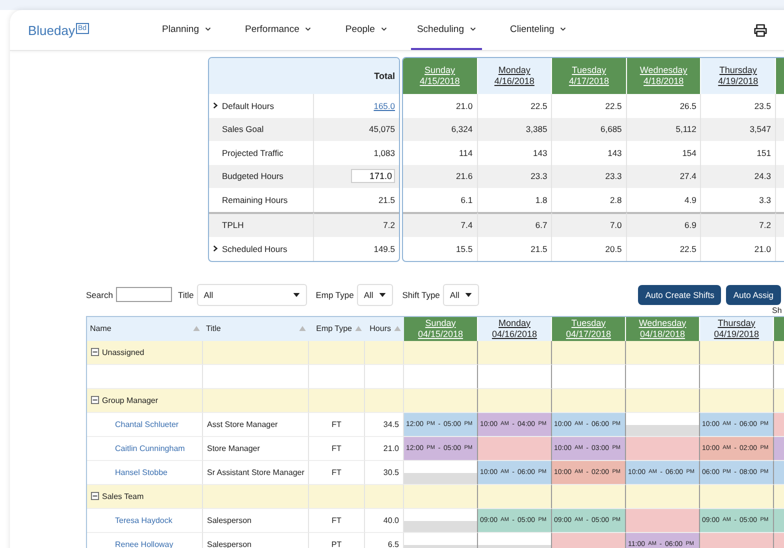 The width and height of the screenshot is (784, 548). Describe the element at coordinates (541, 199) in the screenshot. I see `day-value: 1.8` at that location.